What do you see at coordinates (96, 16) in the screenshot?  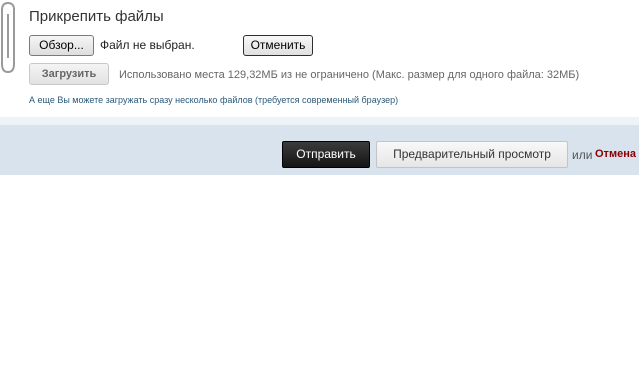 I see `attach-files-title: Прикрепить файлы` at bounding box center [96, 16].